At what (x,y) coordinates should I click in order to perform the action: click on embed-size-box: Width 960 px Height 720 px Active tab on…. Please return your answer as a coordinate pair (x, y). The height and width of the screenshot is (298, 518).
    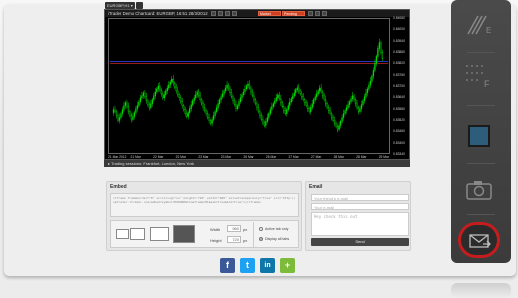
    Looking at the image, I should click on (204, 234).